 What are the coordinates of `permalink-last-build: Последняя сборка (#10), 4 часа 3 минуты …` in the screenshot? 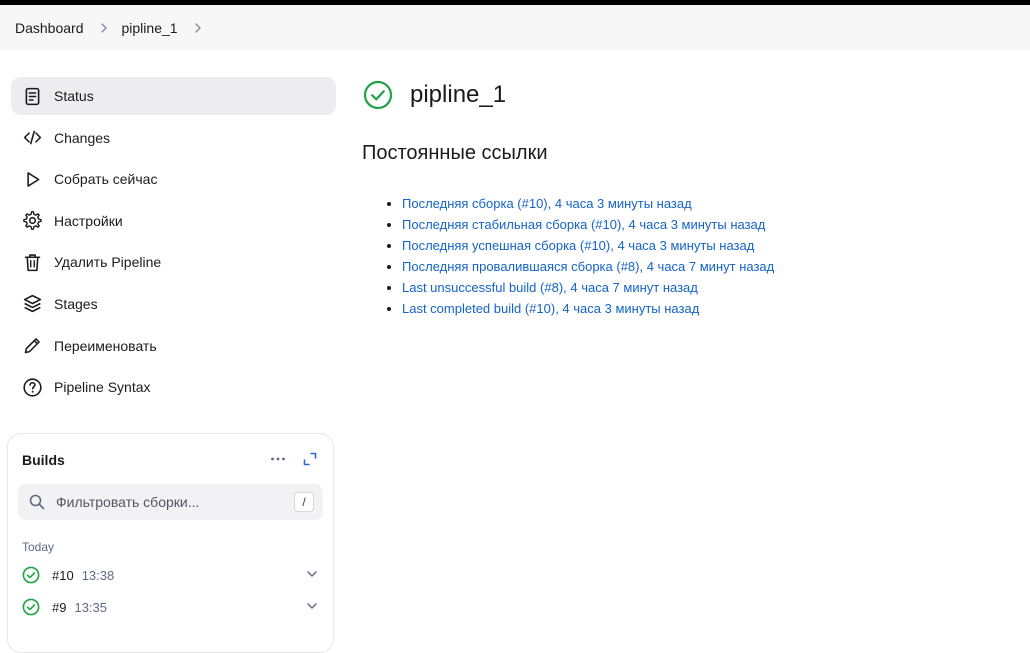 It's located at (547, 203).